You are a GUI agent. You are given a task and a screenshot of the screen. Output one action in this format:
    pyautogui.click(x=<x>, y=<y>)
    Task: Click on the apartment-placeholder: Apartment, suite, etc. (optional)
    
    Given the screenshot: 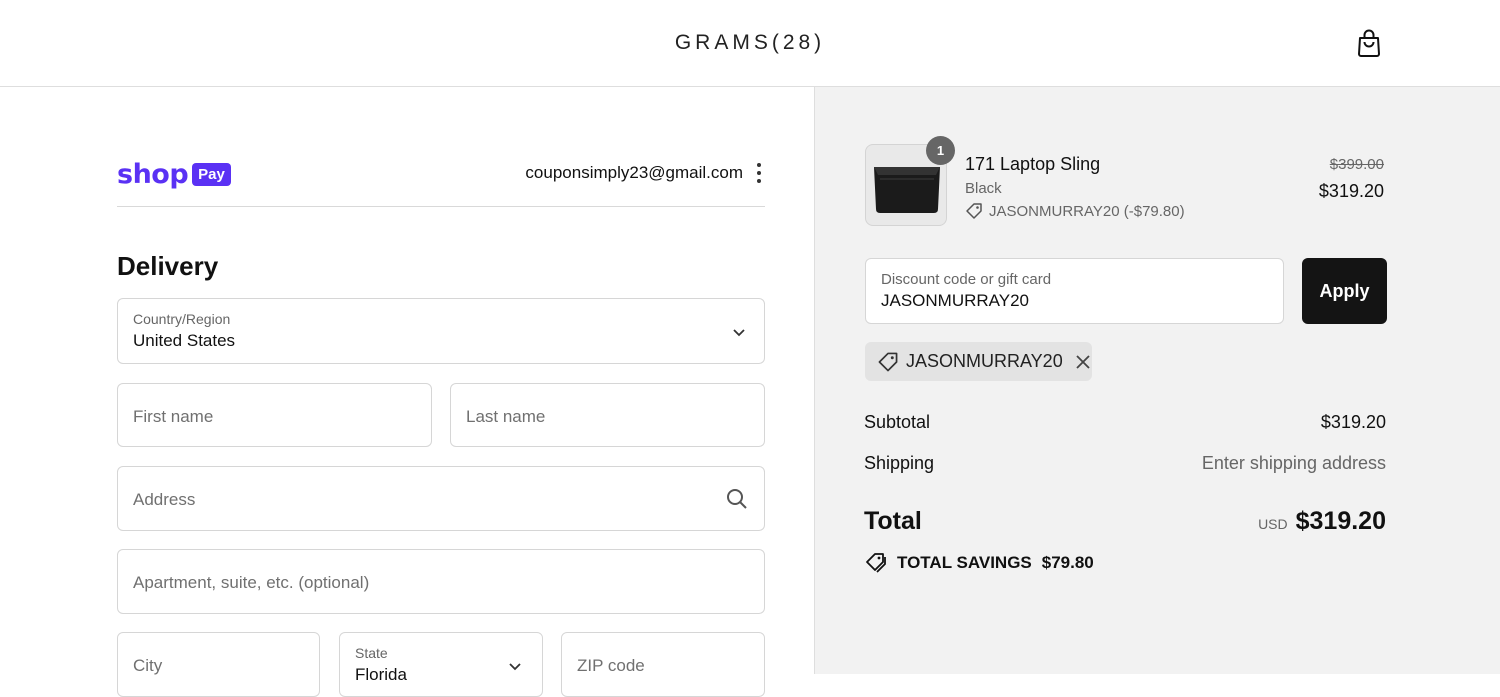 What is the action you would take?
    pyautogui.click(x=251, y=582)
    